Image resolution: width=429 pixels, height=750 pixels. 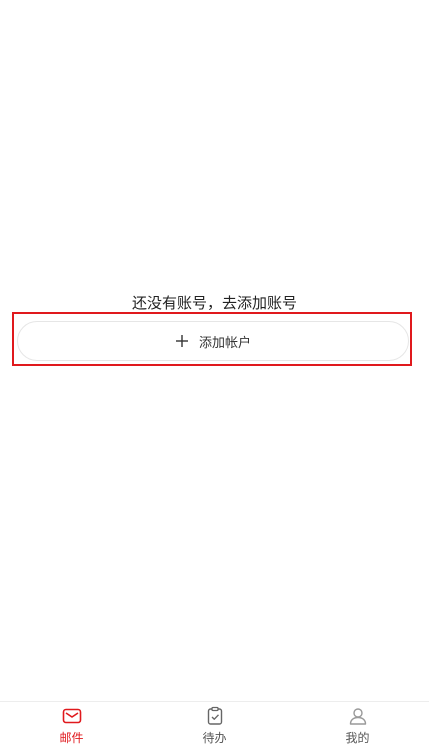 I want to click on add-account-button: 添加帐户, so click(x=213, y=341).